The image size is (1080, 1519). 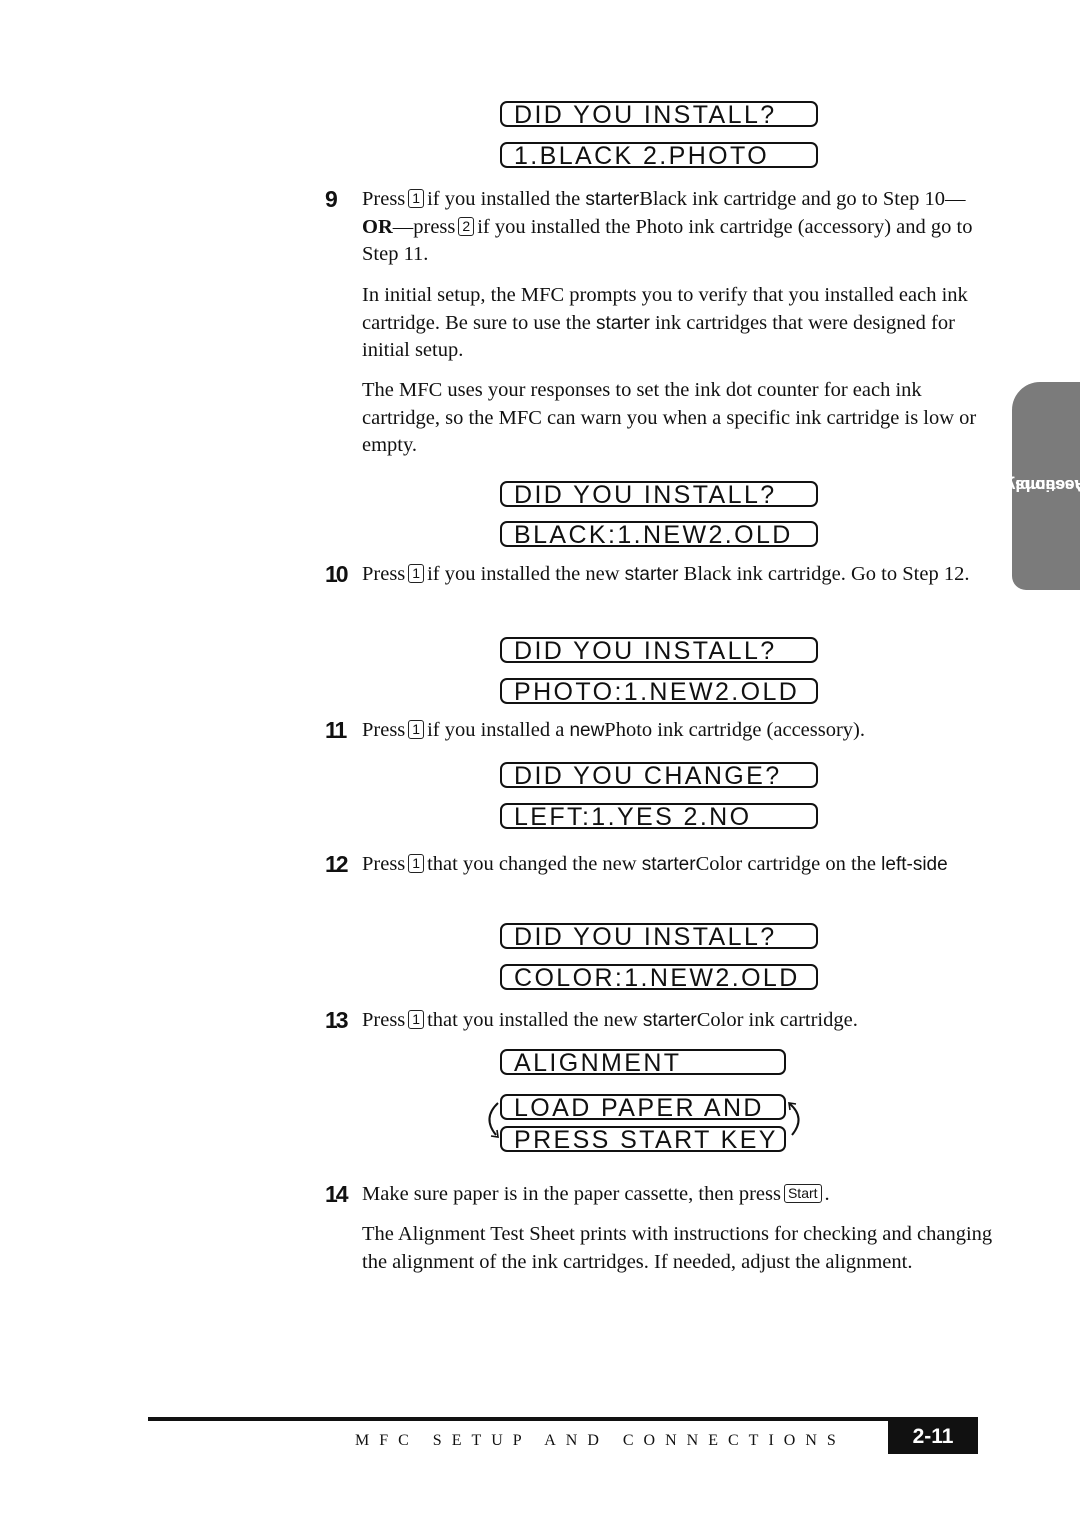 I want to click on lcd-screen-line: DID YOU CHANGE?, so click(x=659, y=775).